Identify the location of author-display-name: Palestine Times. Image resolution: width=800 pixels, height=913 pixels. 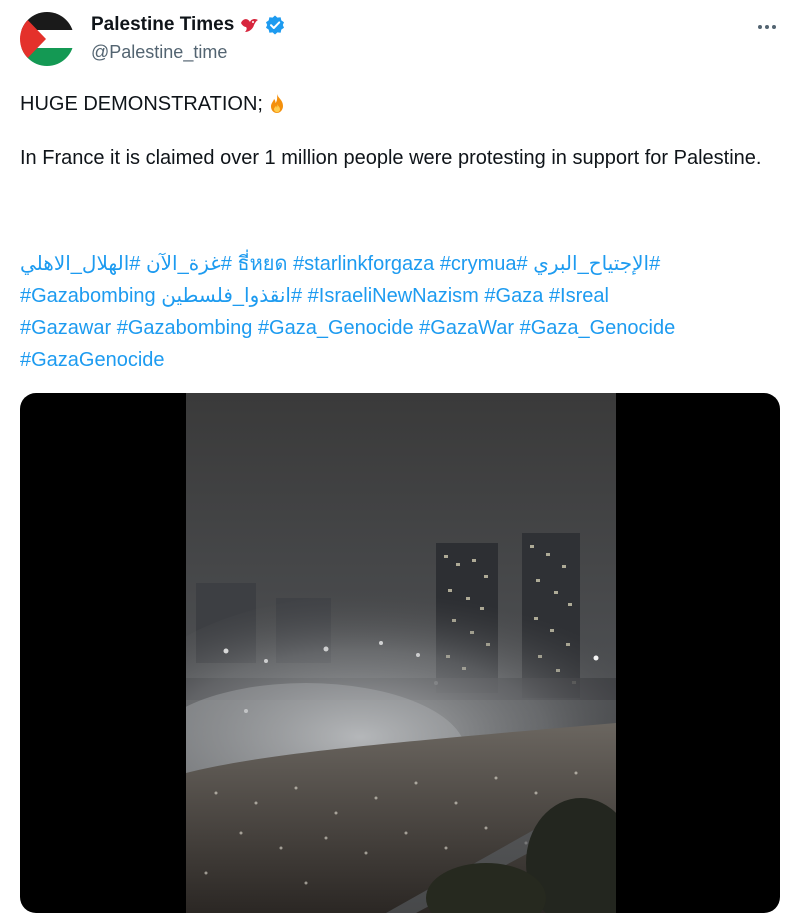
(162, 25).